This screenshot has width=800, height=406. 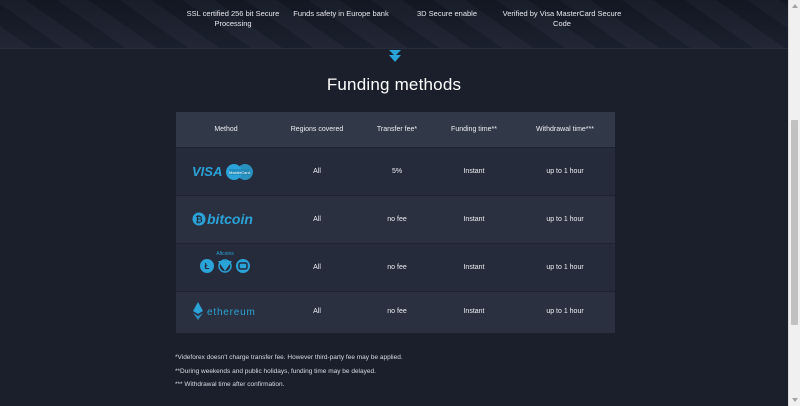 I want to click on visa-mastercard-logo: VISA MasterCard, so click(x=222, y=172).